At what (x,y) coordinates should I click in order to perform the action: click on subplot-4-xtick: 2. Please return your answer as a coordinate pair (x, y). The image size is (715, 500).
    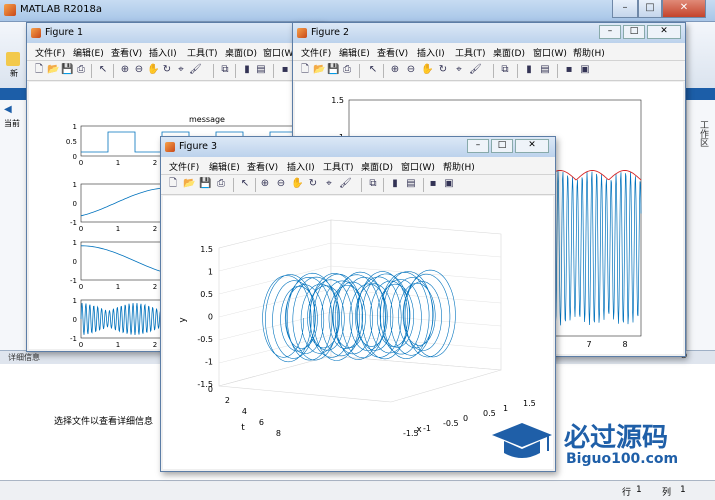
    Looking at the image, I should click on (155, 345).